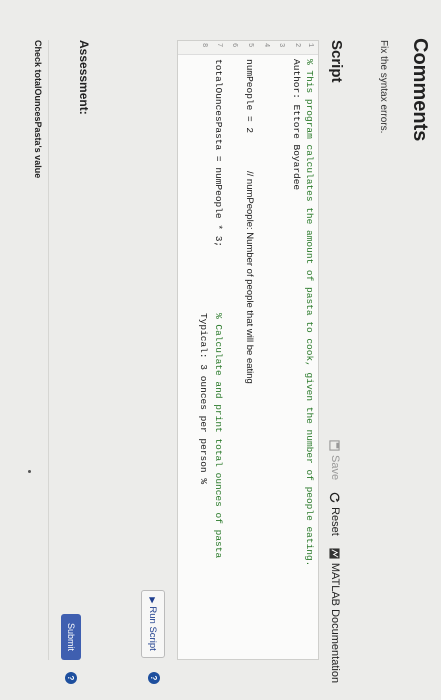  What do you see at coordinates (204, 45) in the screenshot?
I see `line-number: 8` at bounding box center [204, 45].